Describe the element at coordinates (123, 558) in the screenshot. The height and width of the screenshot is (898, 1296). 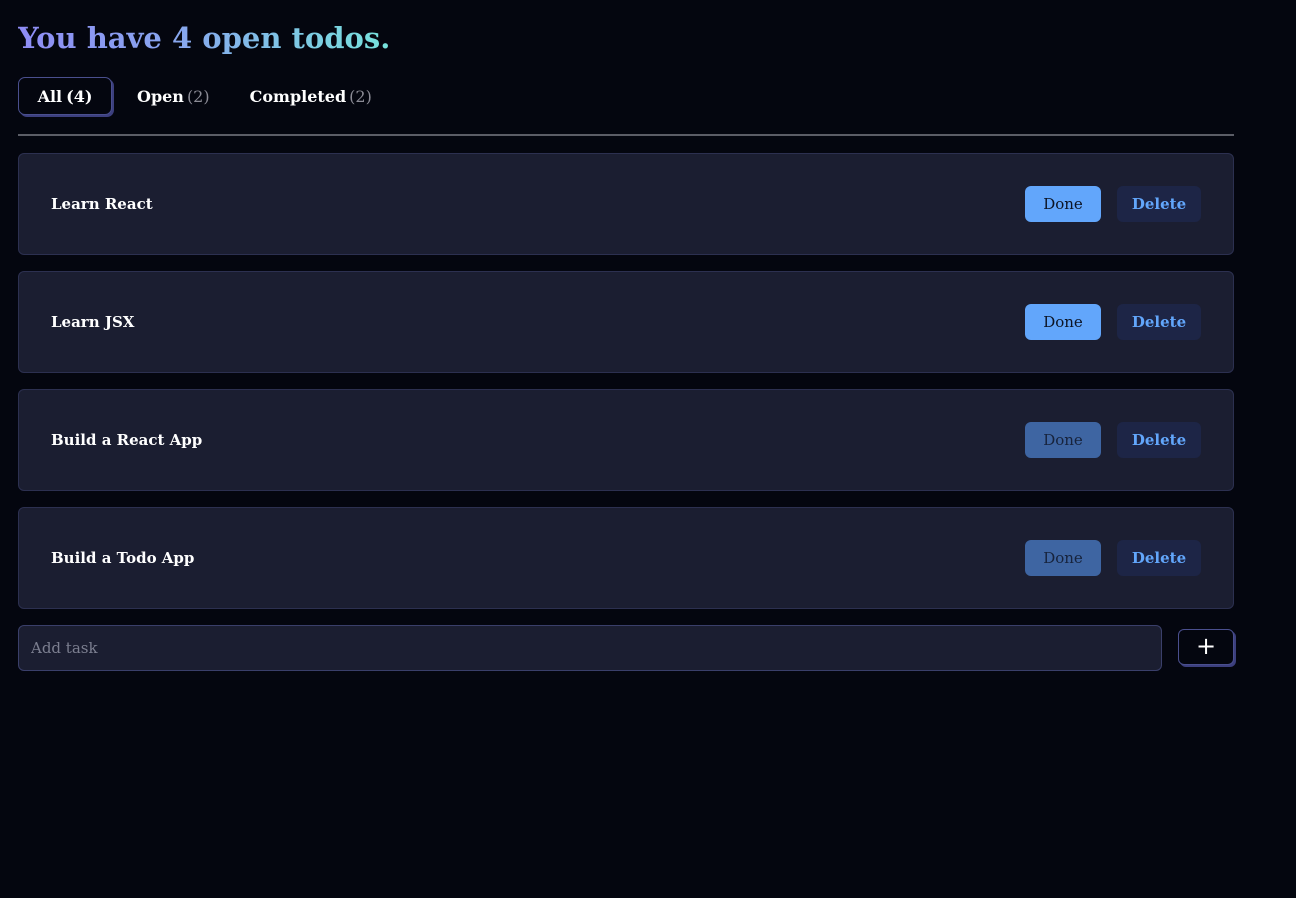
I see `todo-text: Build a Todo App` at that location.